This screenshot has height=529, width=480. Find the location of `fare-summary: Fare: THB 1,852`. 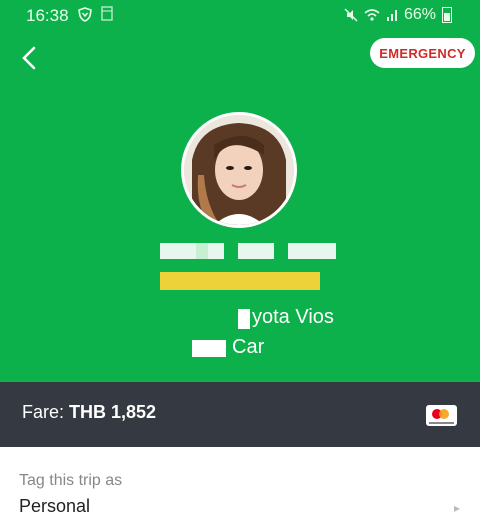

fare-summary: Fare: THB 1,852 is located at coordinates (89, 412).